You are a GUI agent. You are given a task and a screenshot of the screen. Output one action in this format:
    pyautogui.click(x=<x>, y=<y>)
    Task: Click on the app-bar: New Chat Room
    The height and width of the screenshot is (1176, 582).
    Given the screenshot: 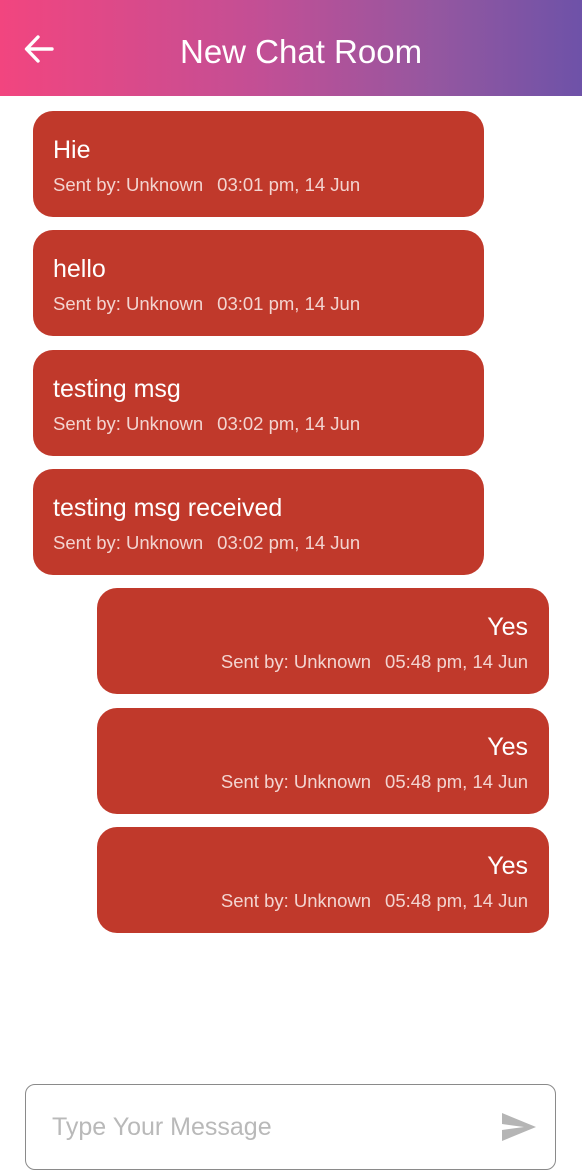 What is the action you would take?
    pyautogui.click(x=291, y=48)
    